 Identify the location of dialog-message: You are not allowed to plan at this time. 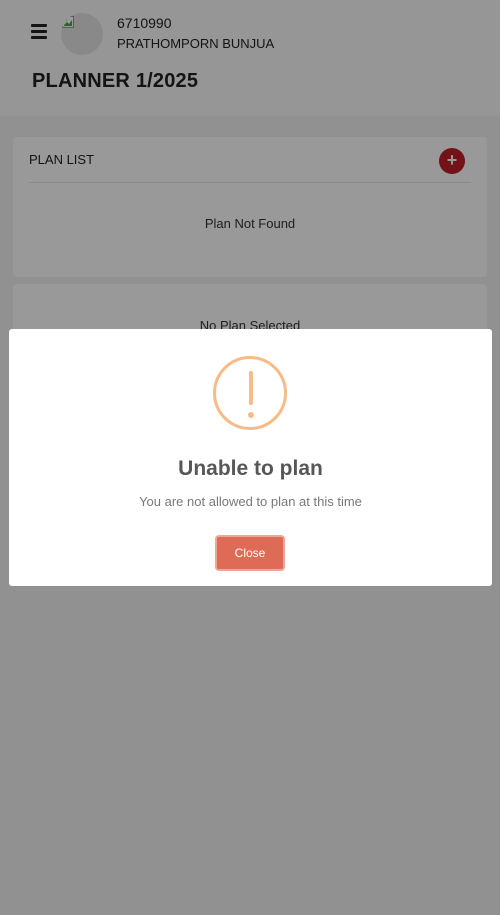
(250, 501).